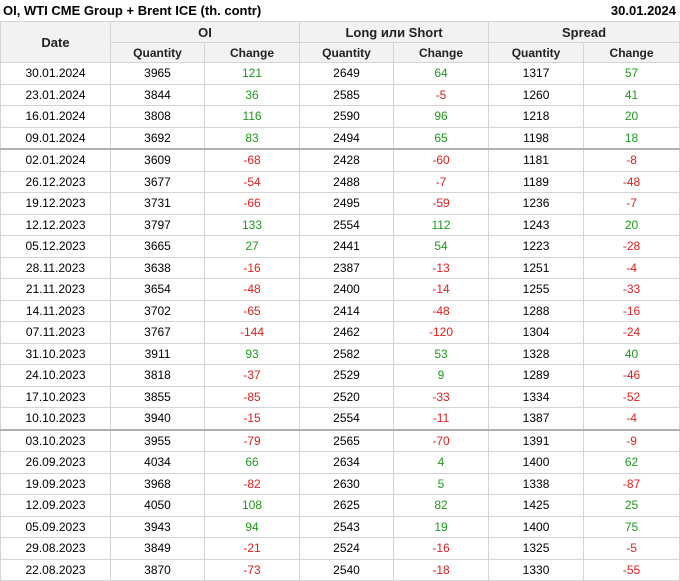 This screenshot has width=680, height=581. What do you see at coordinates (55, 526) in the screenshot?
I see `date-cell: 05.09.2023` at bounding box center [55, 526].